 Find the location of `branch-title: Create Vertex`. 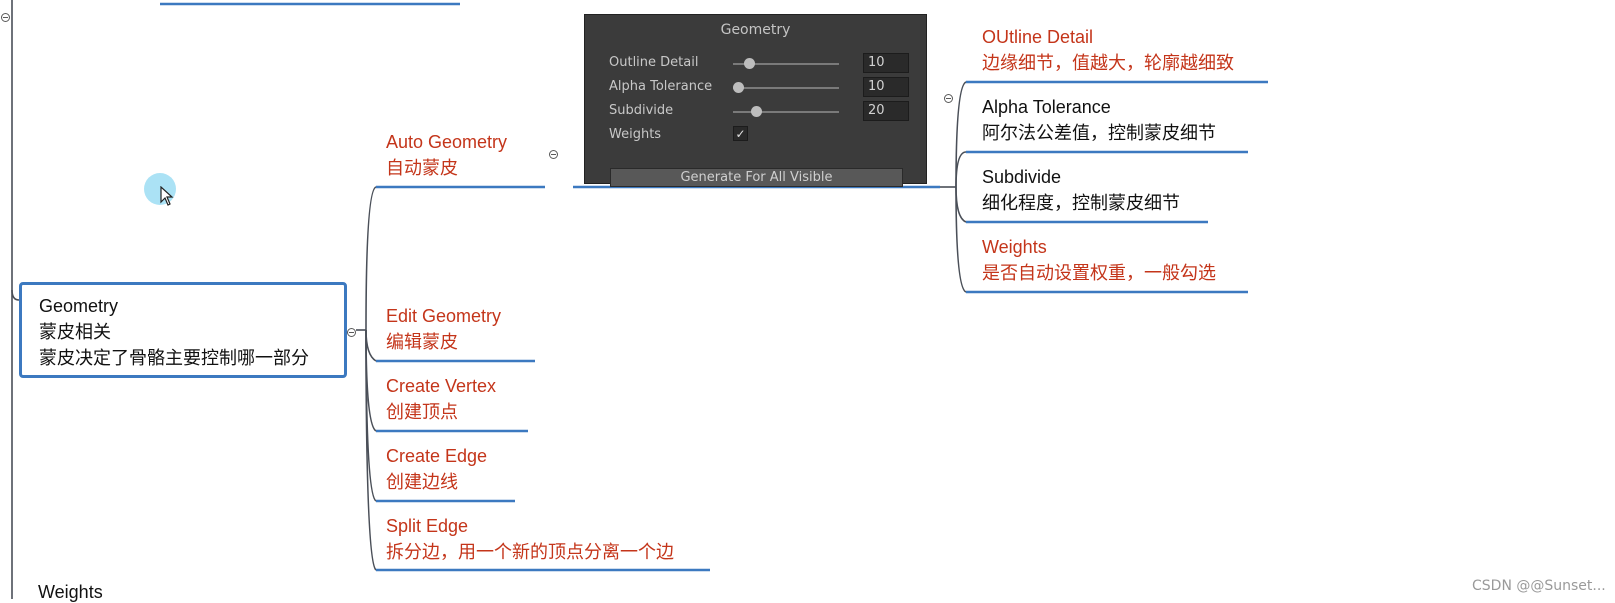

branch-title: Create Vertex is located at coordinates (441, 386).